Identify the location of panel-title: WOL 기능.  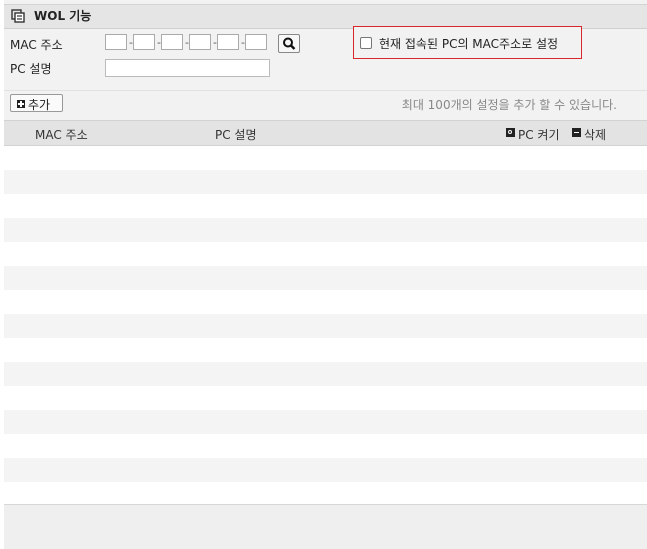
(63, 16).